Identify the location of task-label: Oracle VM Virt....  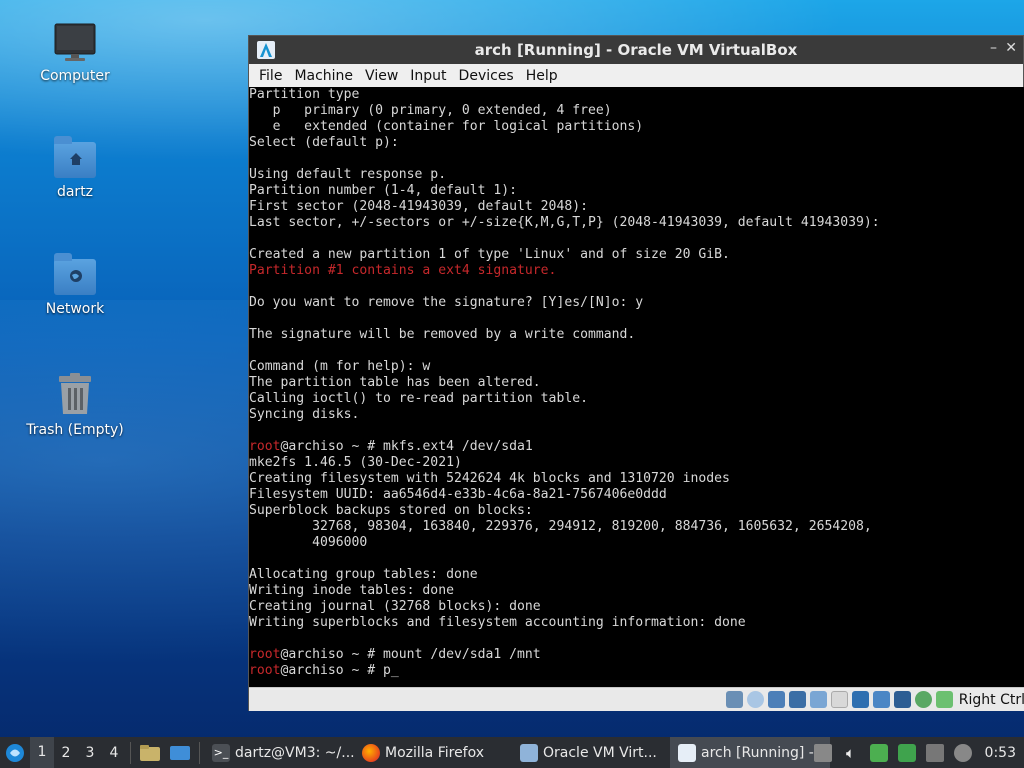
(600, 752).